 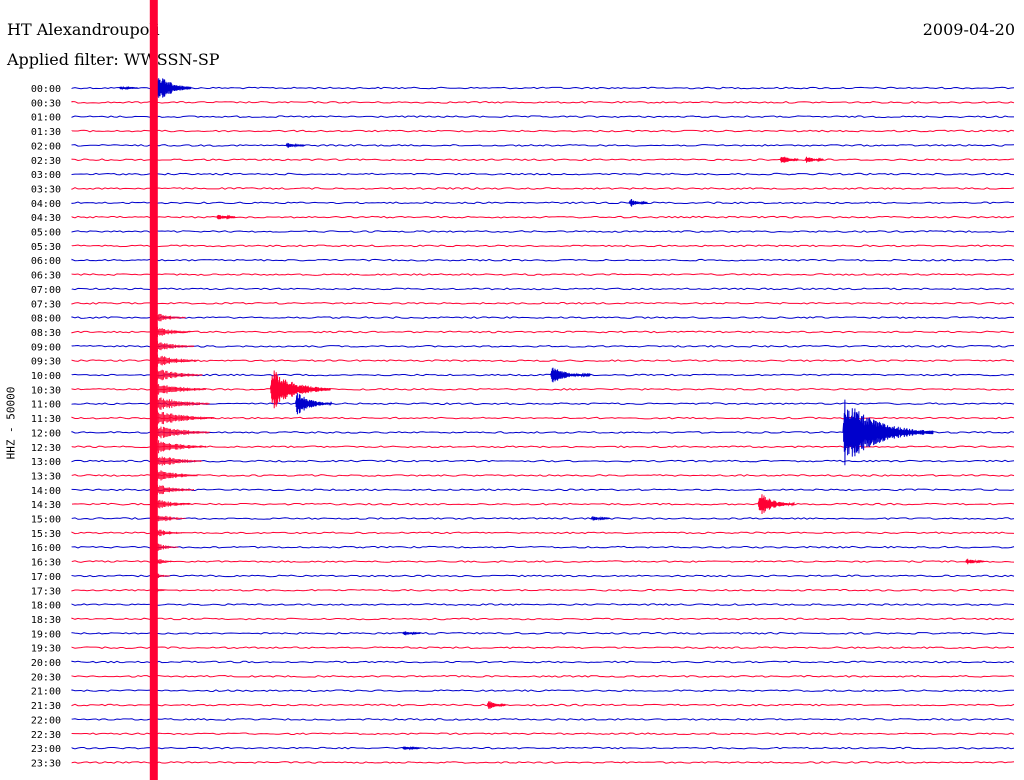 I want to click on row-label: 16:00, so click(x=46, y=548).